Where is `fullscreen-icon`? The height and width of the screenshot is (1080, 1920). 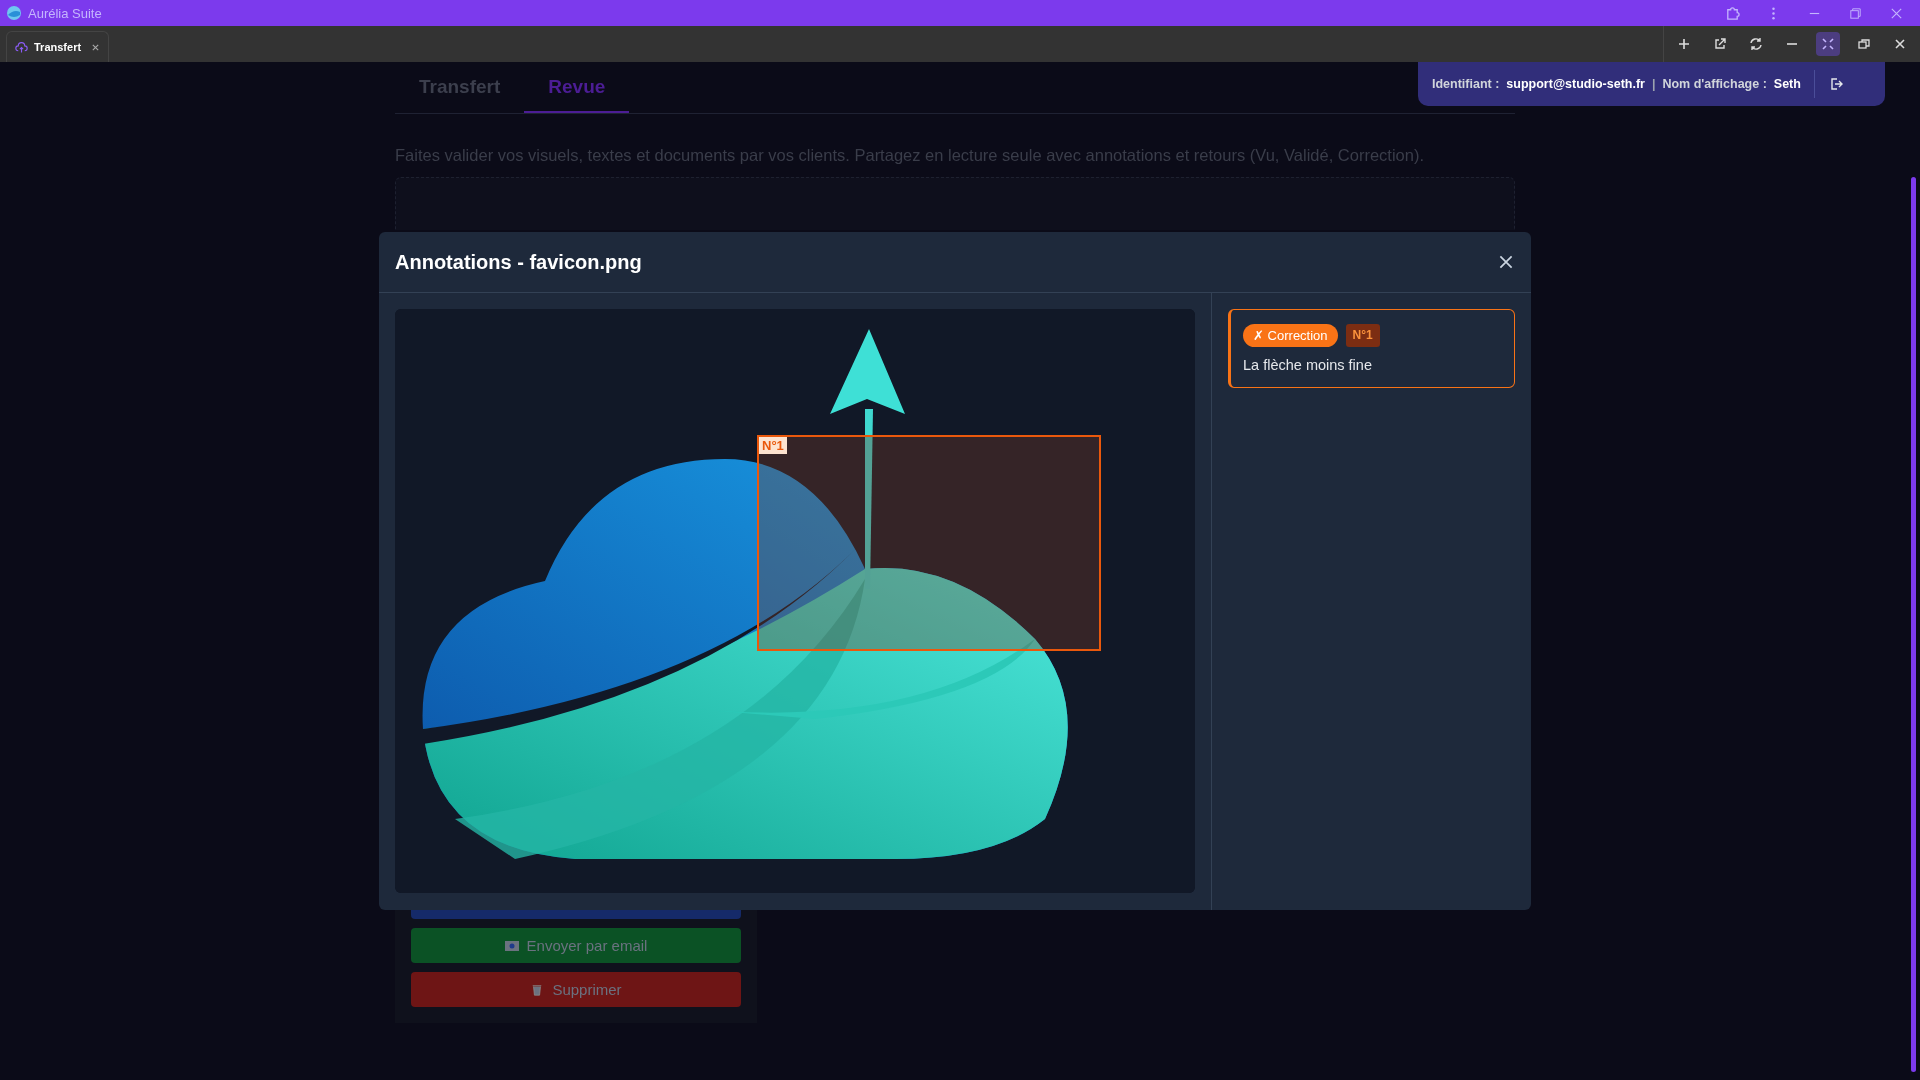
fullscreen-icon is located at coordinates (1828, 44).